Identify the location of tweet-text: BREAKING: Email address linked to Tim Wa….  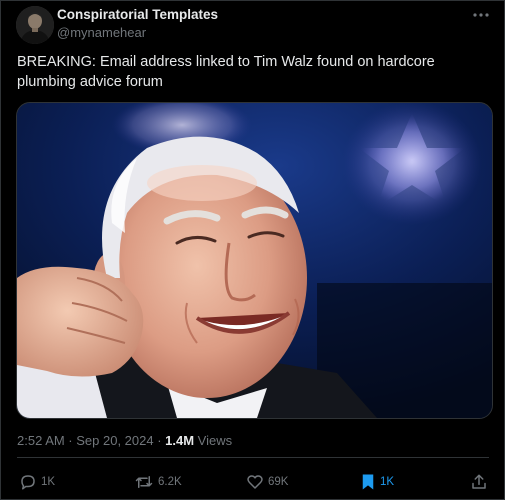
(226, 72).